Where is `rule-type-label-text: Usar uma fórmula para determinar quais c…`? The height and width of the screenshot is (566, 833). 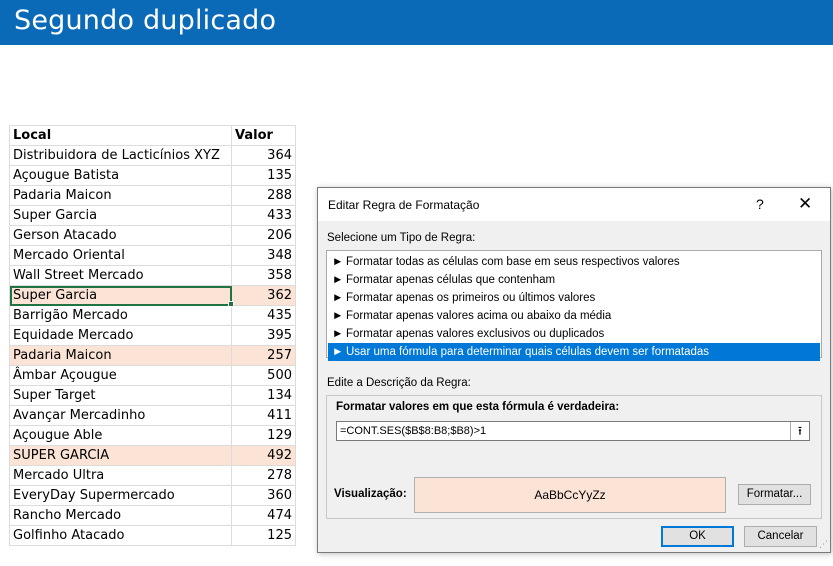
rule-type-label-text: Usar uma fórmula para determinar quais c… is located at coordinates (528, 352).